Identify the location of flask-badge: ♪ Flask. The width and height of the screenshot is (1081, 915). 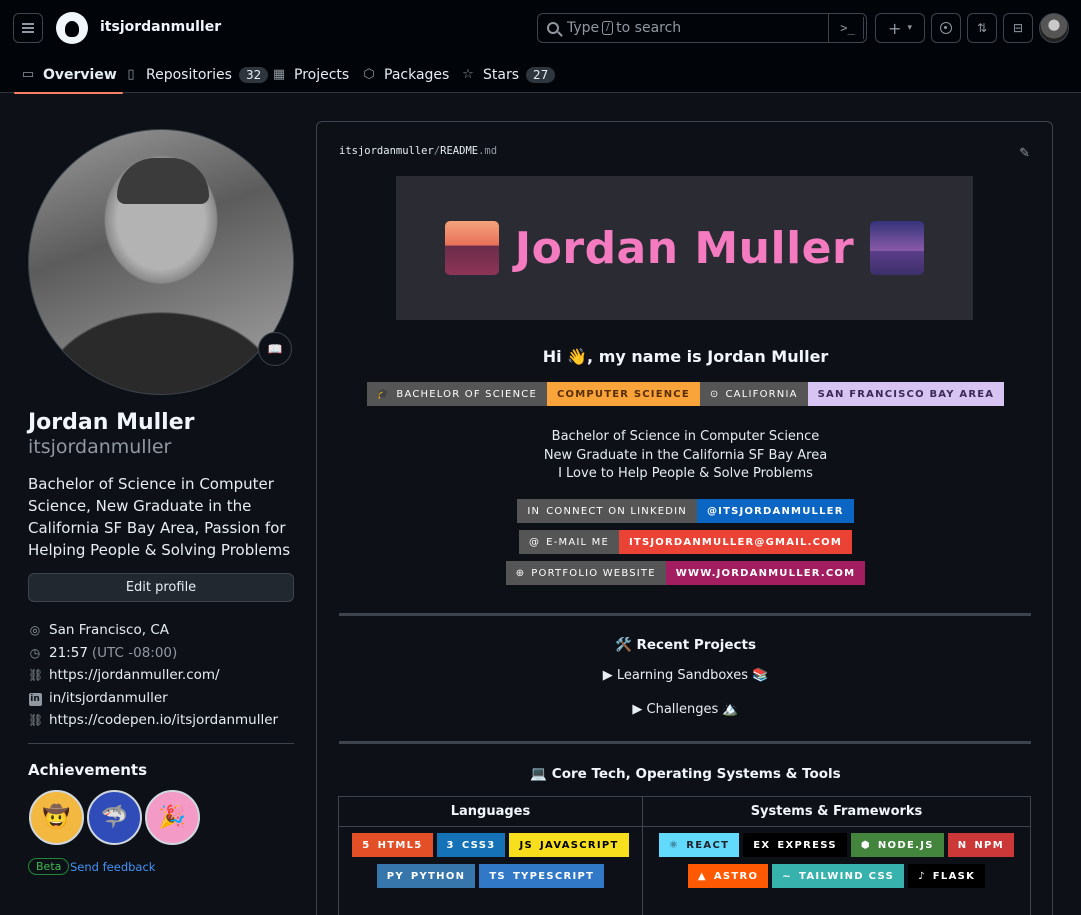
(947, 876).